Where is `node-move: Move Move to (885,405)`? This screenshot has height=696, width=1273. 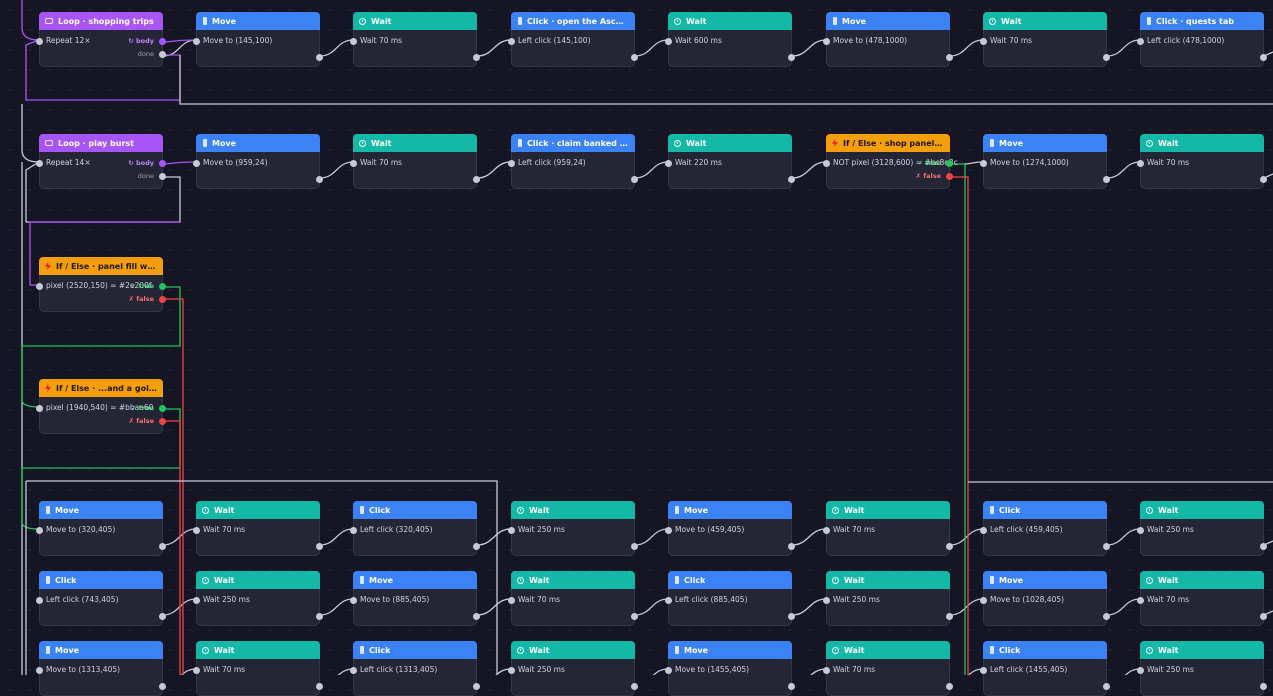 node-move: Move Move to (885,405) is located at coordinates (415, 598).